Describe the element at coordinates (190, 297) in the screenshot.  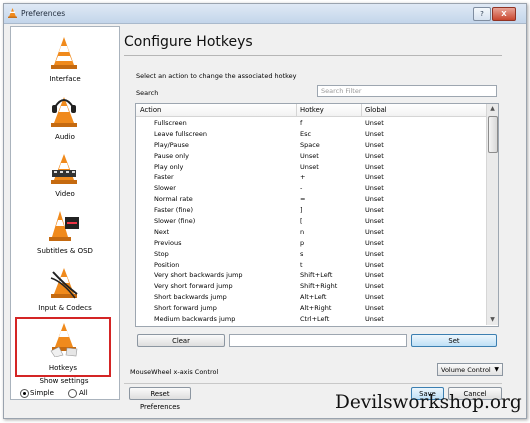
I see `cell-action: Short backwards jump` at that location.